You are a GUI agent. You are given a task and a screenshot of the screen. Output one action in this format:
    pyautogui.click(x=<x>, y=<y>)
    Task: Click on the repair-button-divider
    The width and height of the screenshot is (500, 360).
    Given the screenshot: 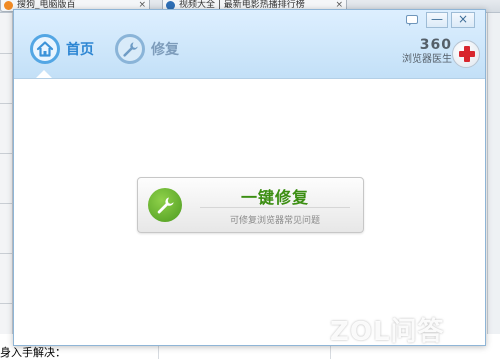 What is the action you would take?
    pyautogui.click(x=275, y=207)
    